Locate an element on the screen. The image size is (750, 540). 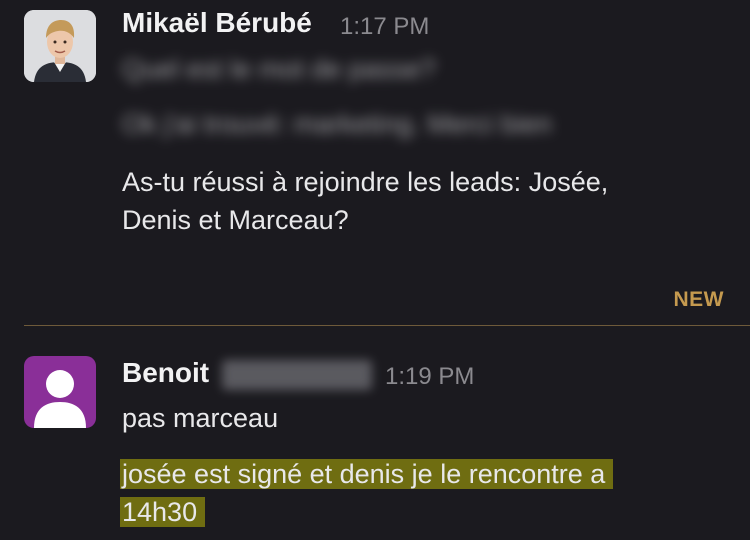
message-text: Ok j'ai trouvé: marketing. Merci bien is located at coordinates (337, 124).